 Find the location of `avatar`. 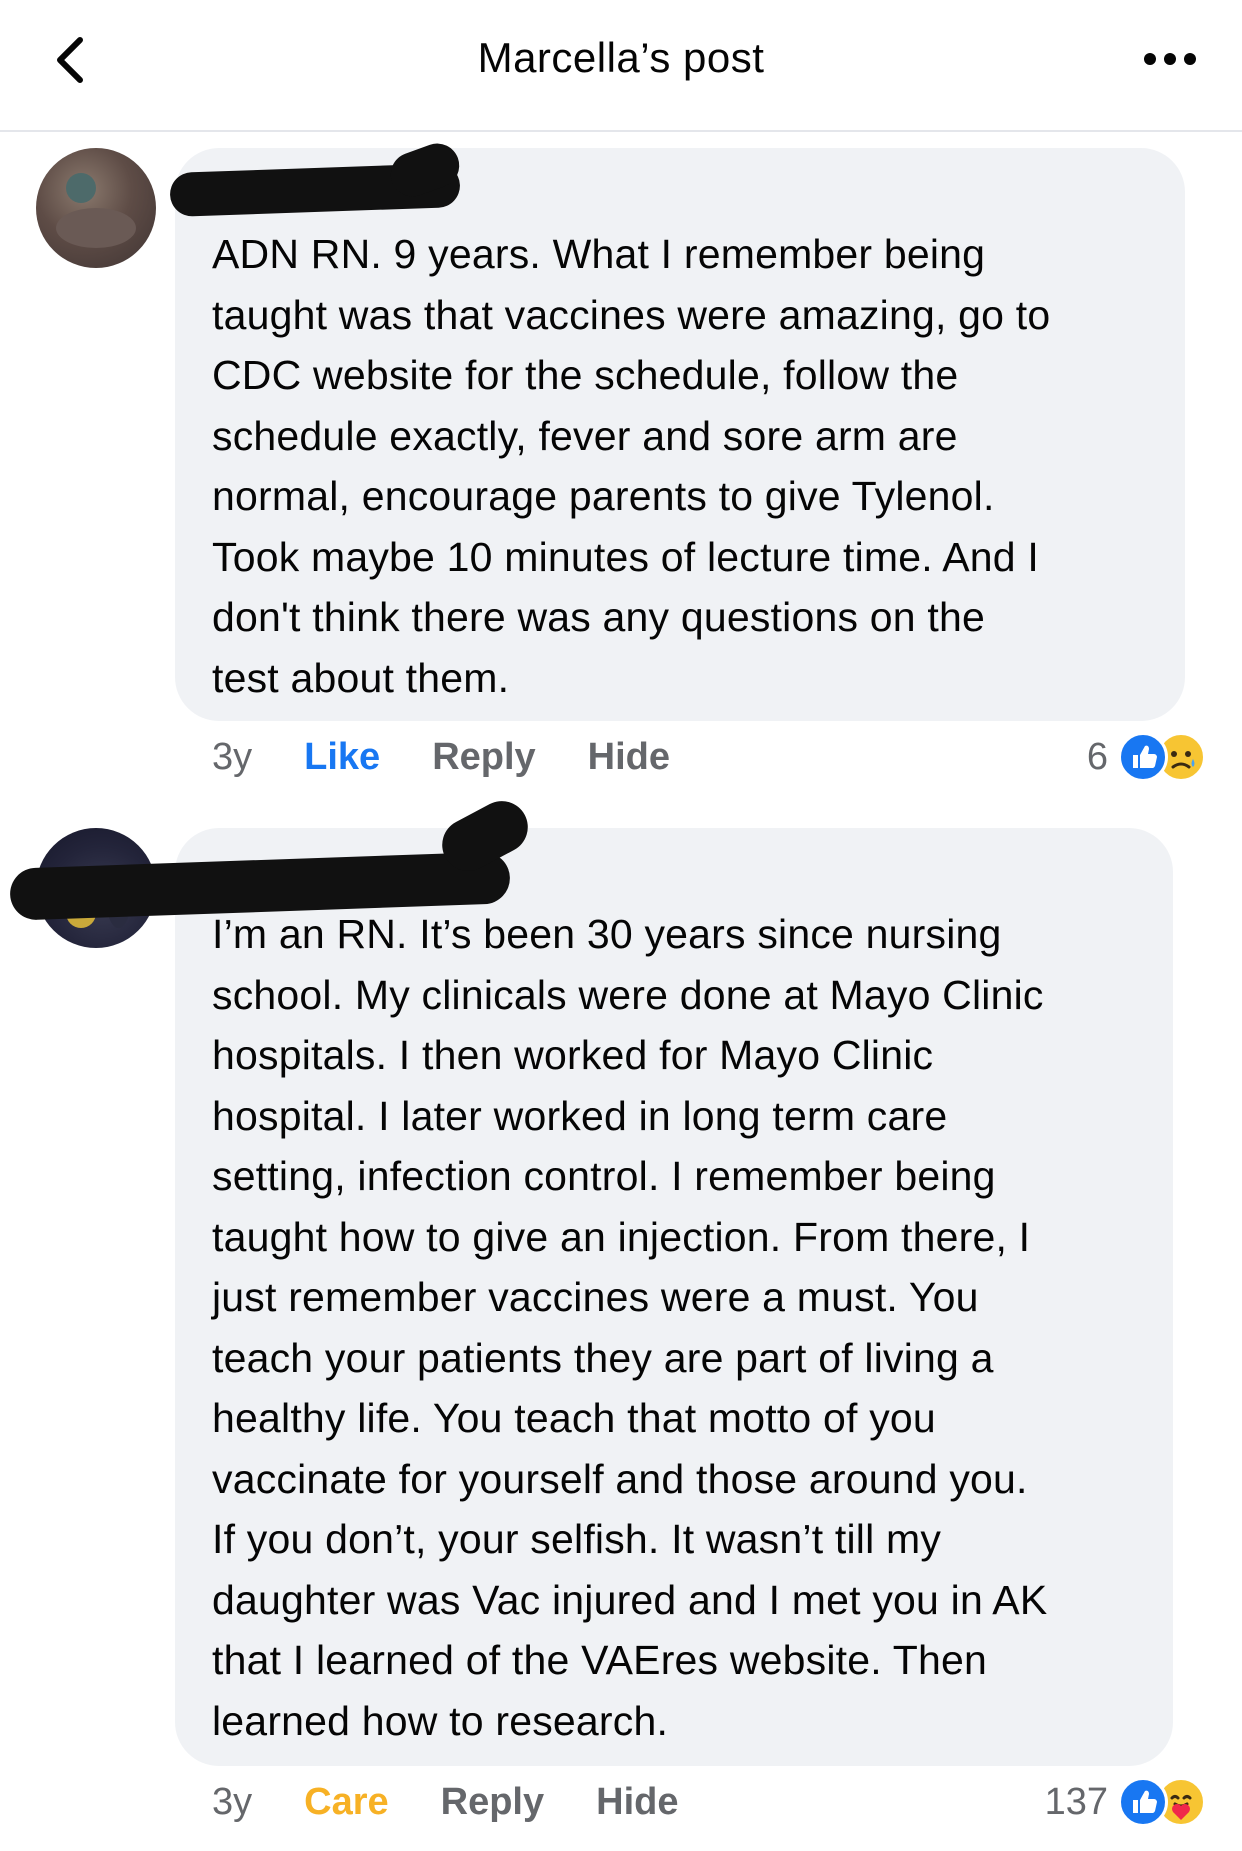

avatar is located at coordinates (96, 208).